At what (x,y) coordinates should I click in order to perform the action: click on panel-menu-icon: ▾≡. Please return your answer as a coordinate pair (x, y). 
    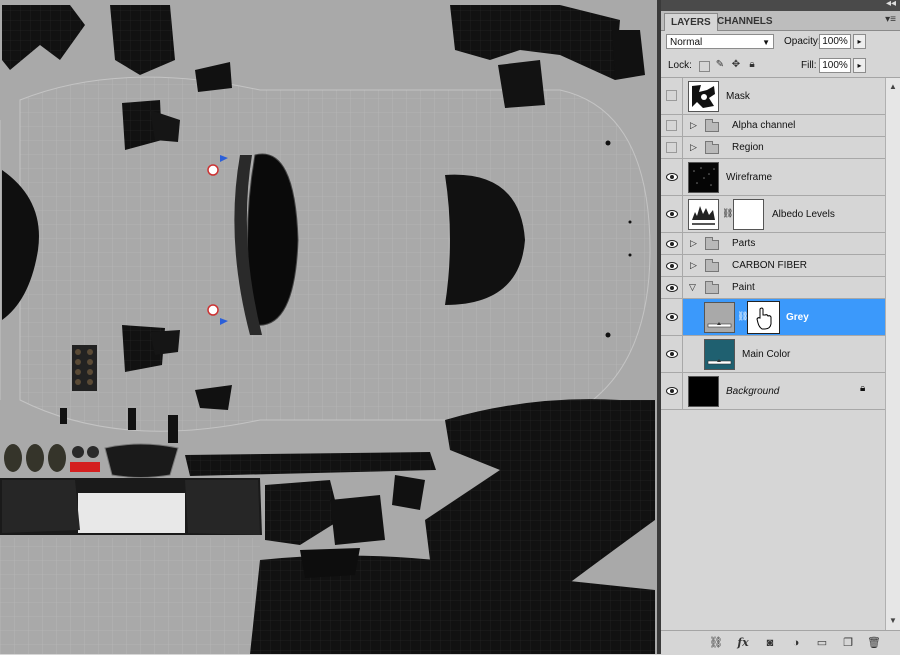
    Looking at the image, I should click on (890, 19).